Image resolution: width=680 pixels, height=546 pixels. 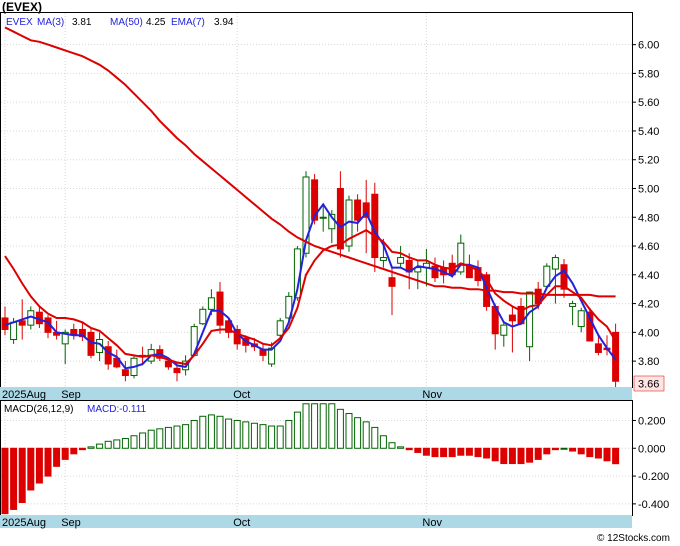 What do you see at coordinates (82, 22) in the screenshot?
I see `legend-ma3-value: 3.81` at bounding box center [82, 22].